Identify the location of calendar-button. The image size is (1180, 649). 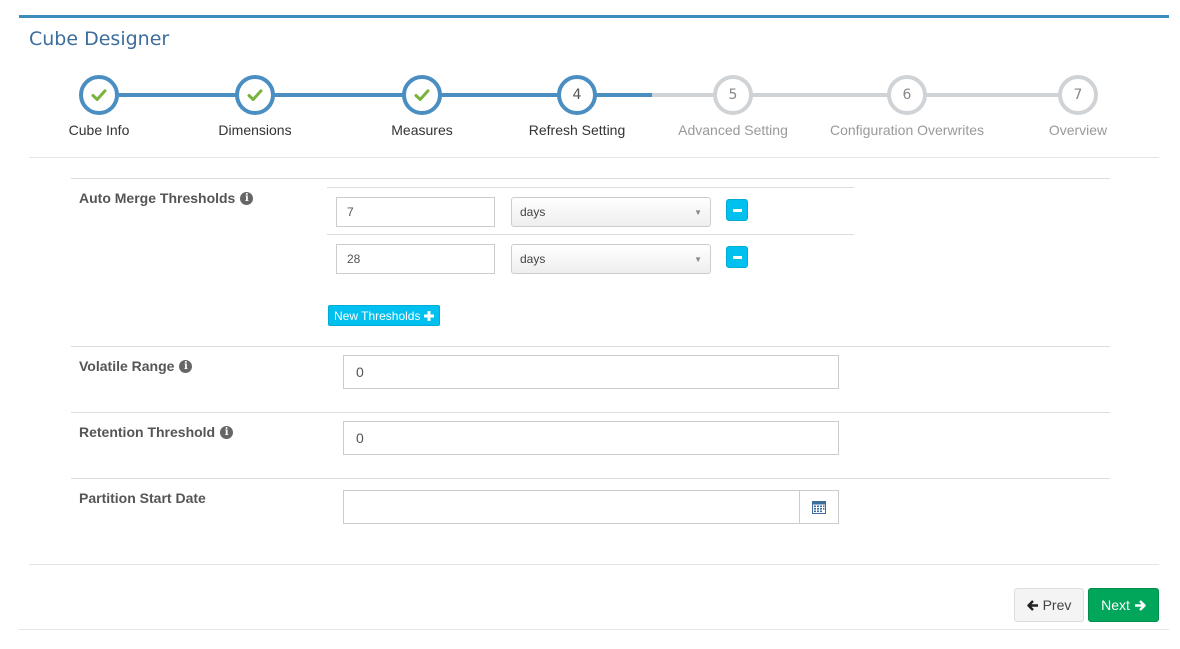
(818, 507).